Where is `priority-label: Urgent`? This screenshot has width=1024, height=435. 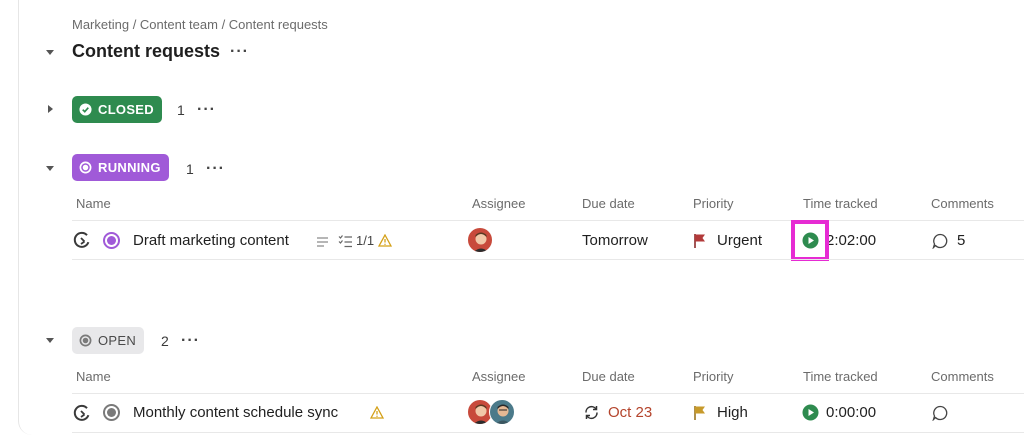 priority-label: Urgent is located at coordinates (739, 240).